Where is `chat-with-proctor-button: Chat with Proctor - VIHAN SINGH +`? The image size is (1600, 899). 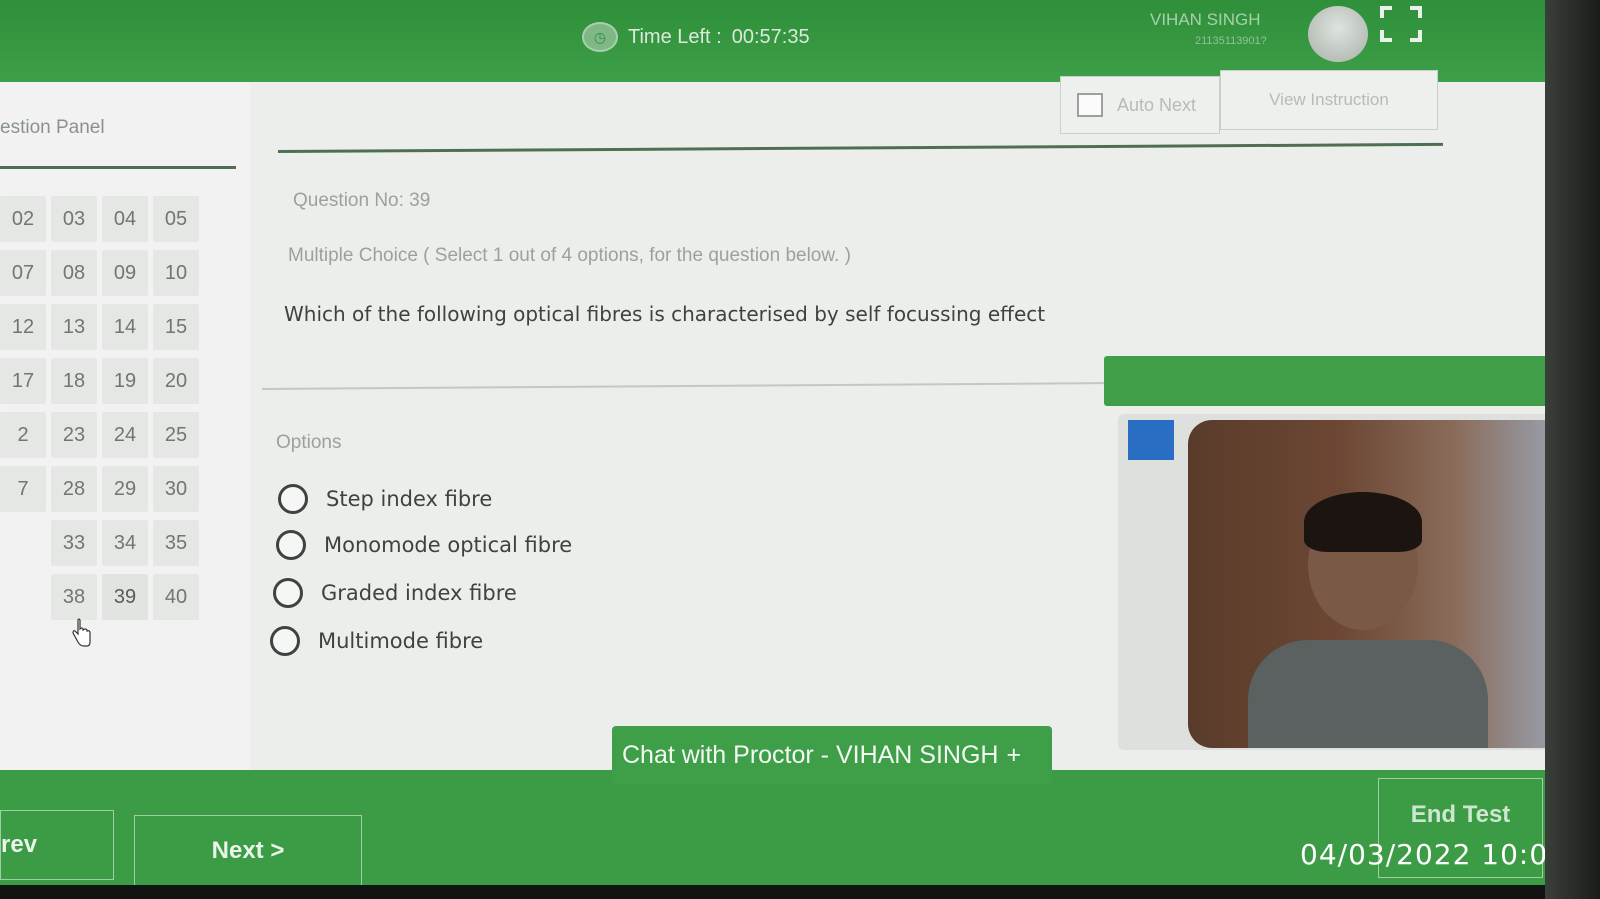
chat-with-proctor-button: Chat with Proctor - VIHAN SINGH + is located at coordinates (832, 755).